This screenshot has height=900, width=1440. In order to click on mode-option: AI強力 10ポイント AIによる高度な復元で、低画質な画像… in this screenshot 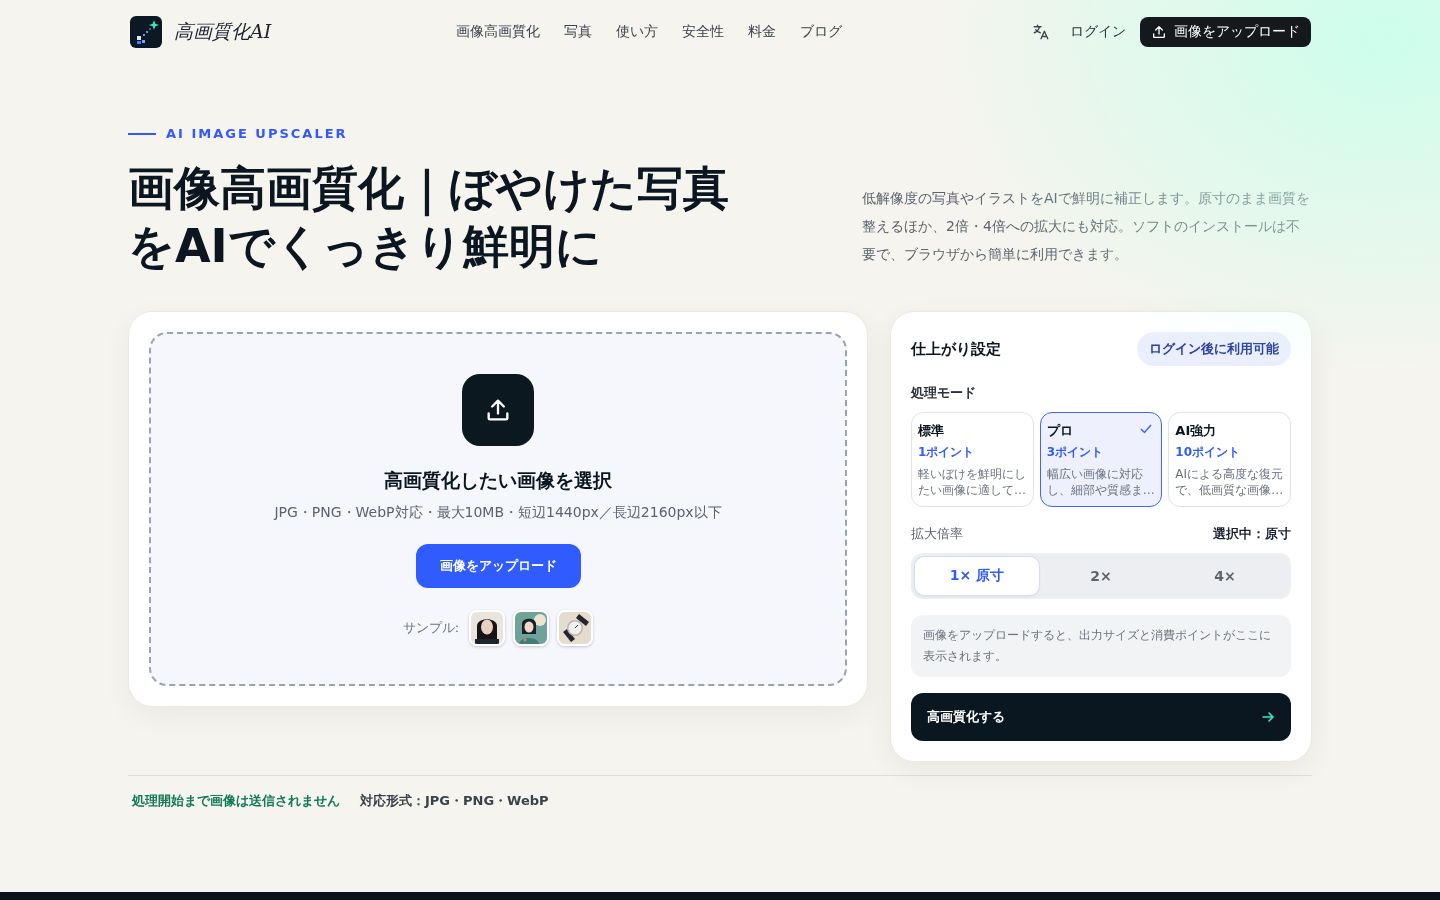, I will do `click(1229, 459)`.